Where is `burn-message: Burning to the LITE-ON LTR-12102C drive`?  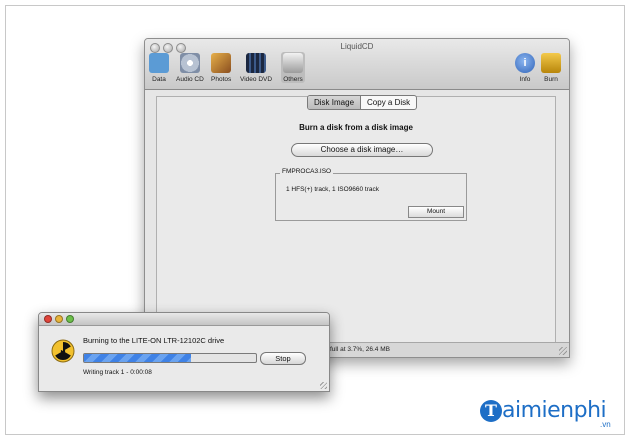
burn-message: Burning to the LITE-ON LTR-12102C drive is located at coordinates (154, 340).